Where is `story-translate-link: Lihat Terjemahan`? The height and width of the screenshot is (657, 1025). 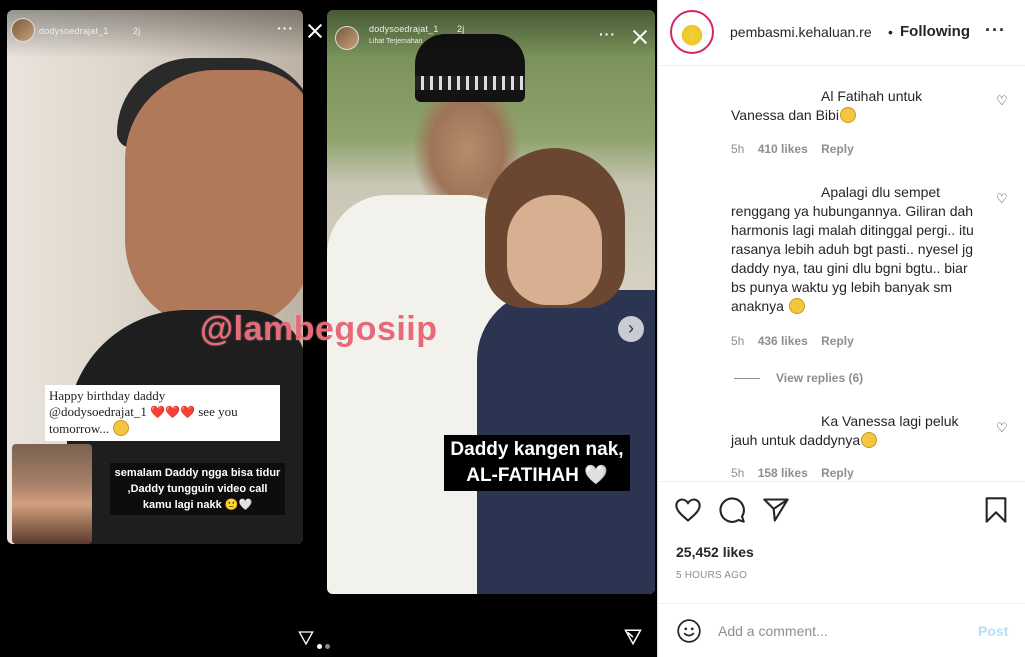
story-translate-link: Lihat Terjemahan is located at coordinates (396, 41).